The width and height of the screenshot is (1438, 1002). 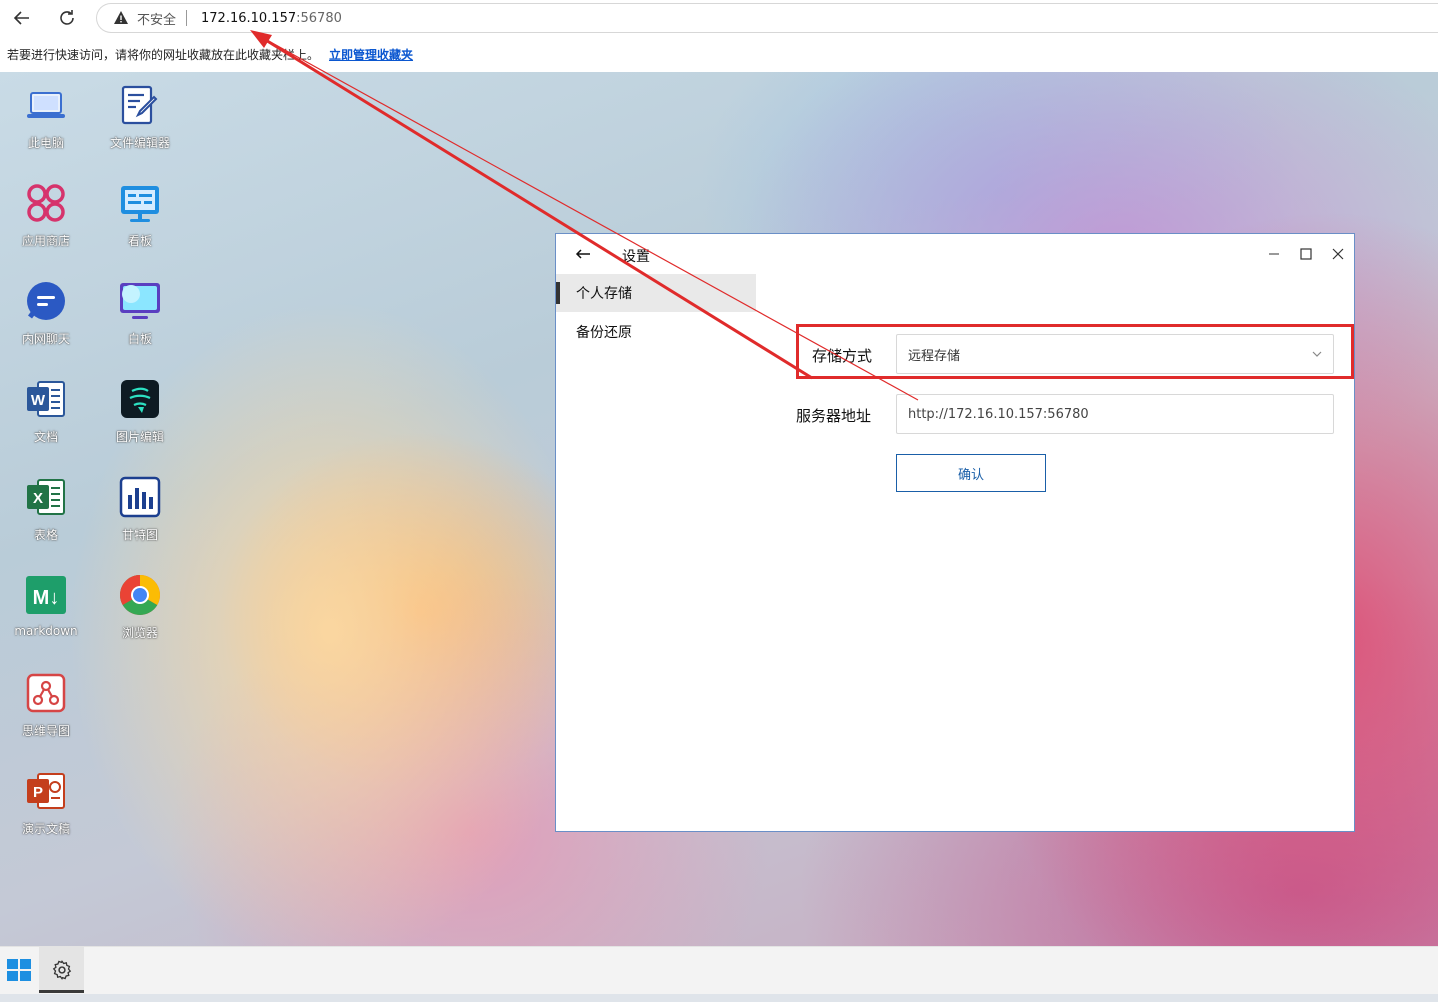 I want to click on icon-label: markdown, so click(x=46, y=631).